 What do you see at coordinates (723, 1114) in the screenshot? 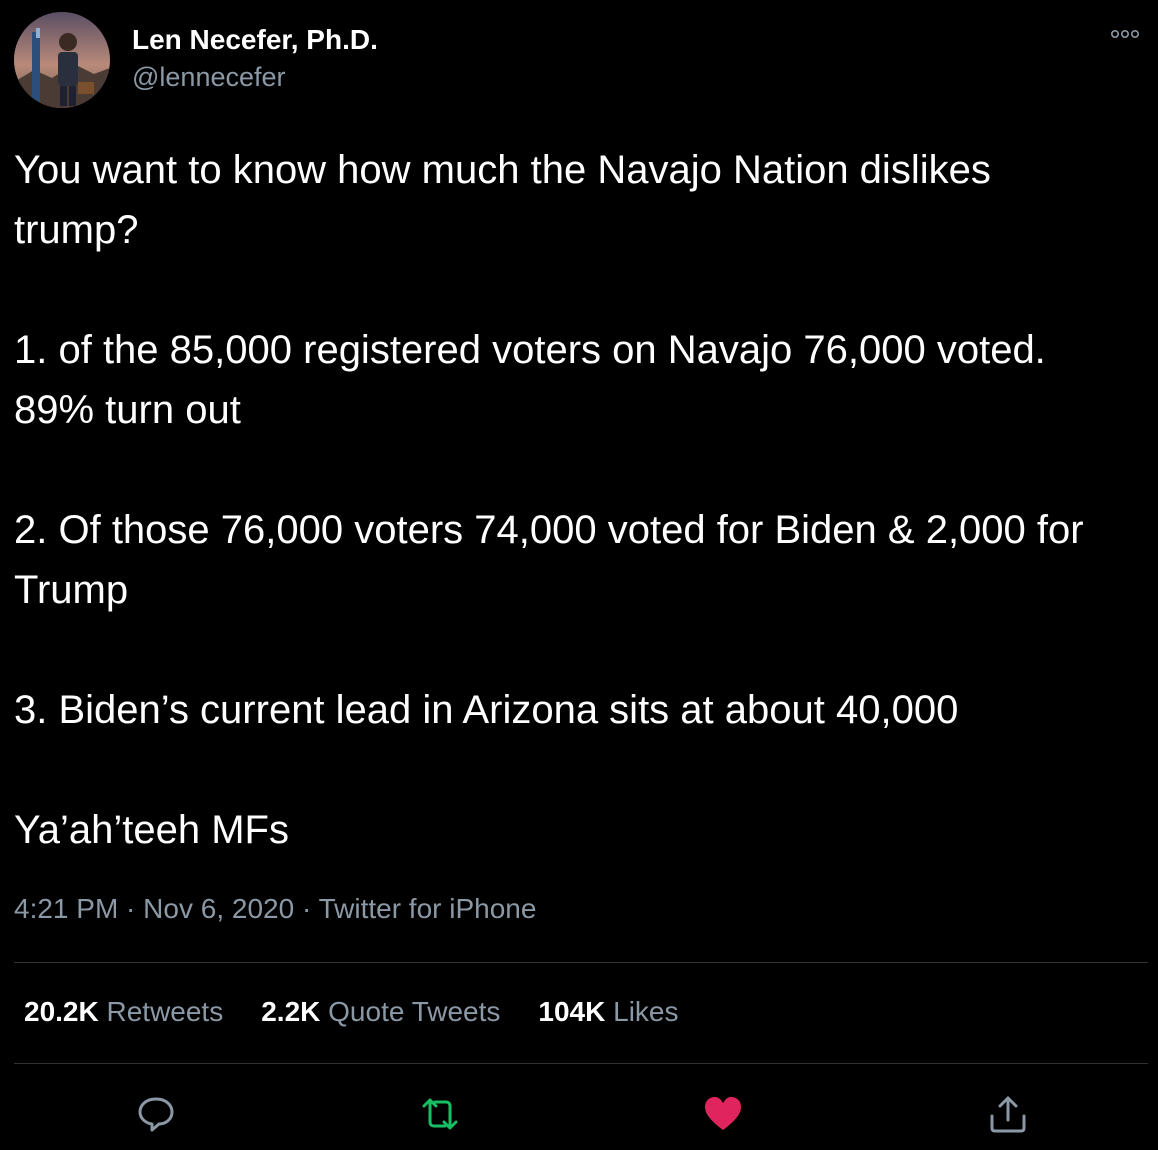
I see `heart-icon` at bounding box center [723, 1114].